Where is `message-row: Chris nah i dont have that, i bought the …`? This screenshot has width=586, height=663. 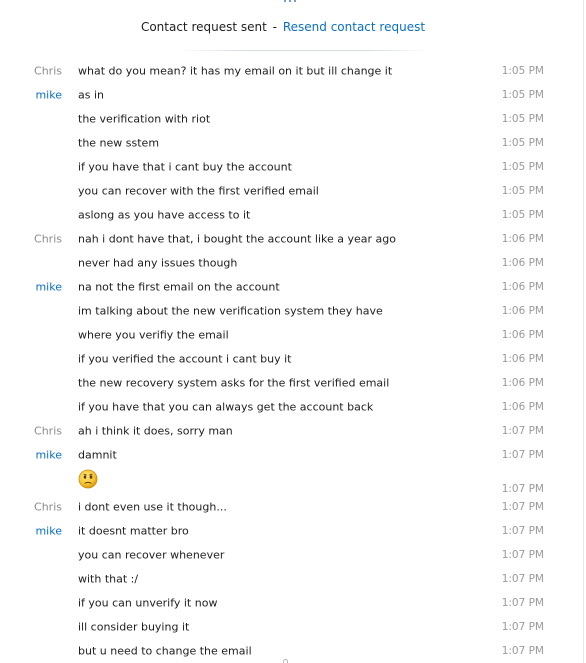 message-row: Chris nah i dont have that, i bought the … is located at coordinates (292, 239).